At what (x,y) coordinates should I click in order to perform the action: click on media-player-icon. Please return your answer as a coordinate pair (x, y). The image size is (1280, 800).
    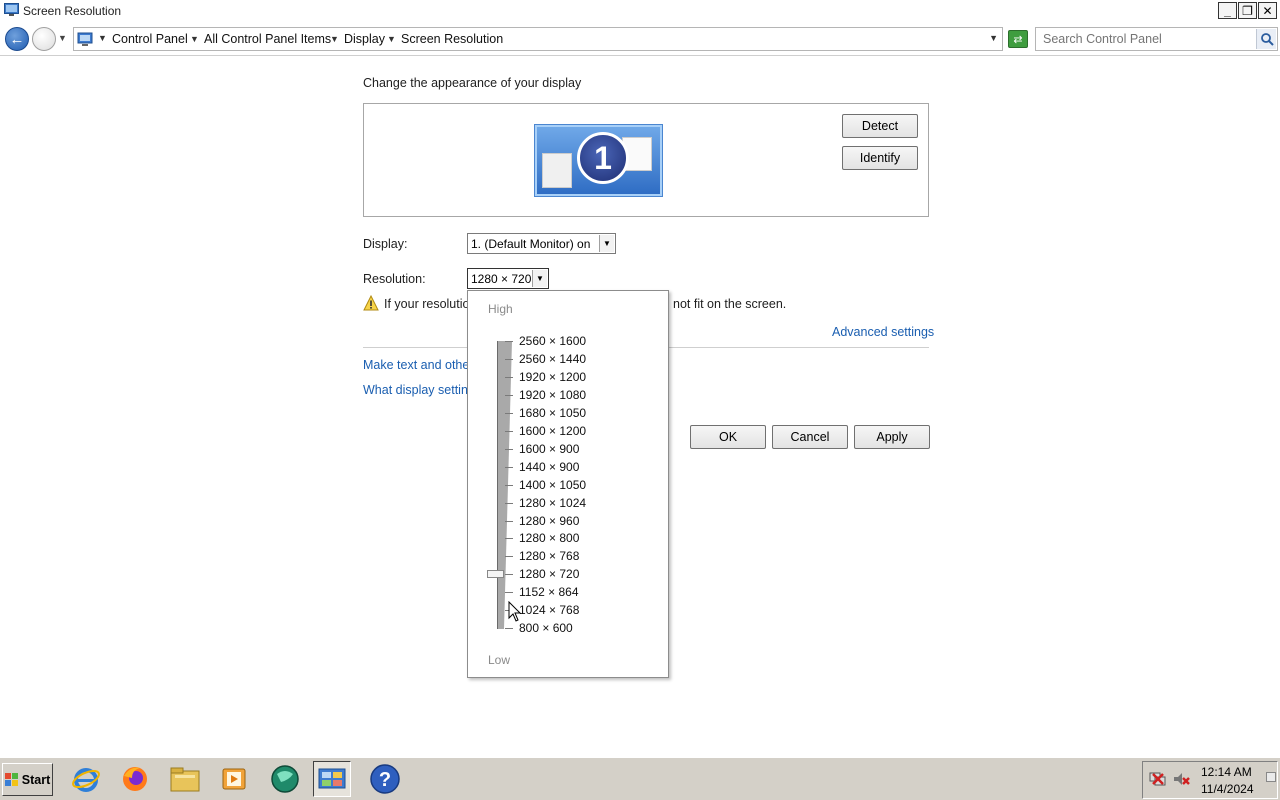
    Looking at the image, I should click on (234, 779).